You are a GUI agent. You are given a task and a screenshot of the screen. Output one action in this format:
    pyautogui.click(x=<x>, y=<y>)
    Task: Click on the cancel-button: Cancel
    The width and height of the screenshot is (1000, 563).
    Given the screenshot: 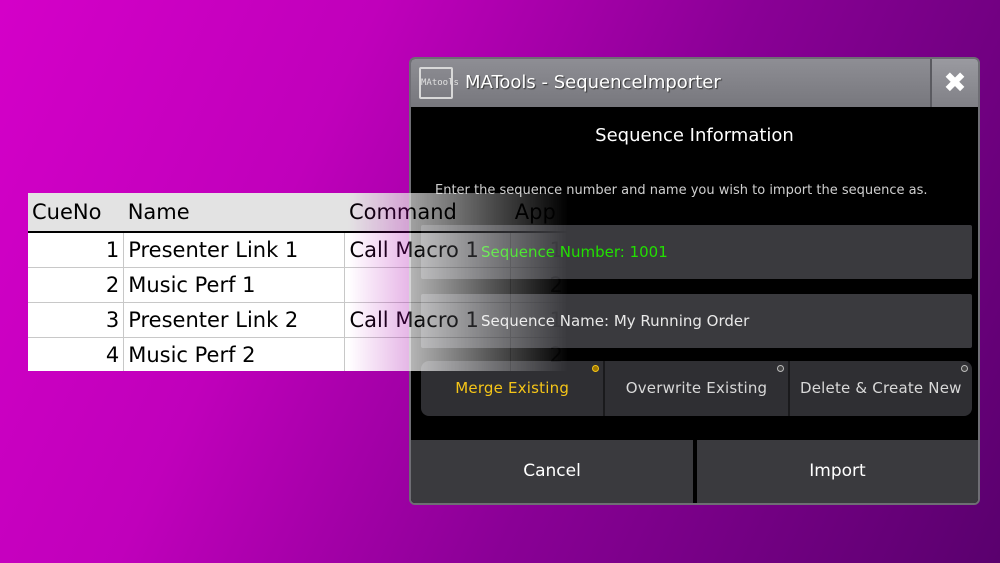 What is the action you would take?
    pyautogui.click(x=552, y=471)
    